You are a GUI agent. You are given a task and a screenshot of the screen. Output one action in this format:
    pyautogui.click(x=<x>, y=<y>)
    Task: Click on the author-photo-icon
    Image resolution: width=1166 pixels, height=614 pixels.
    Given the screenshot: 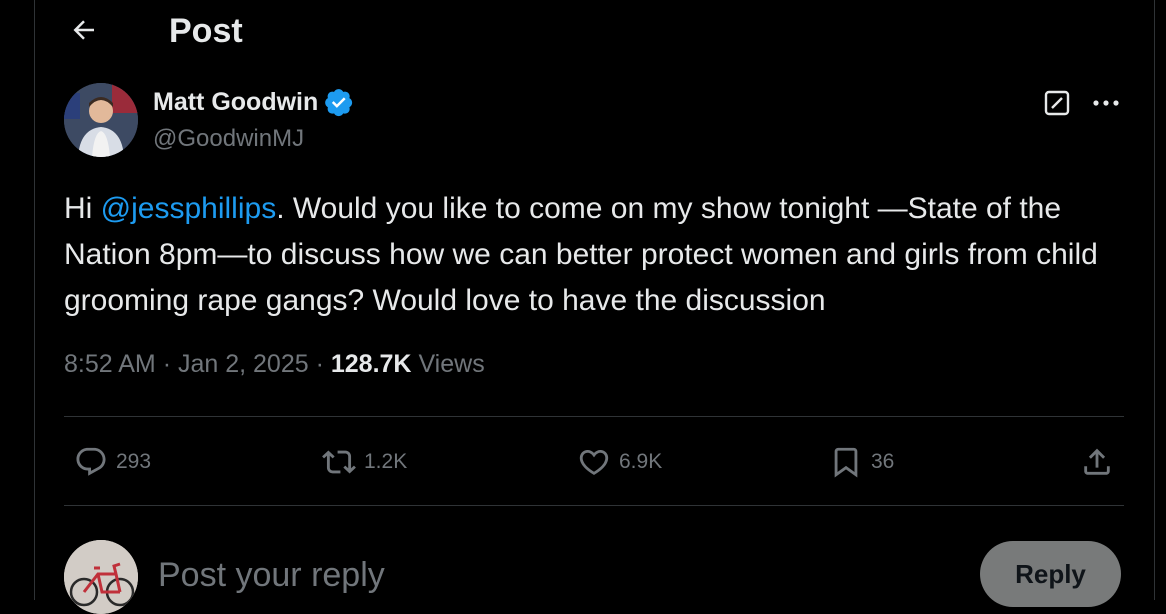 What is the action you would take?
    pyautogui.click(x=101, y=120)
    